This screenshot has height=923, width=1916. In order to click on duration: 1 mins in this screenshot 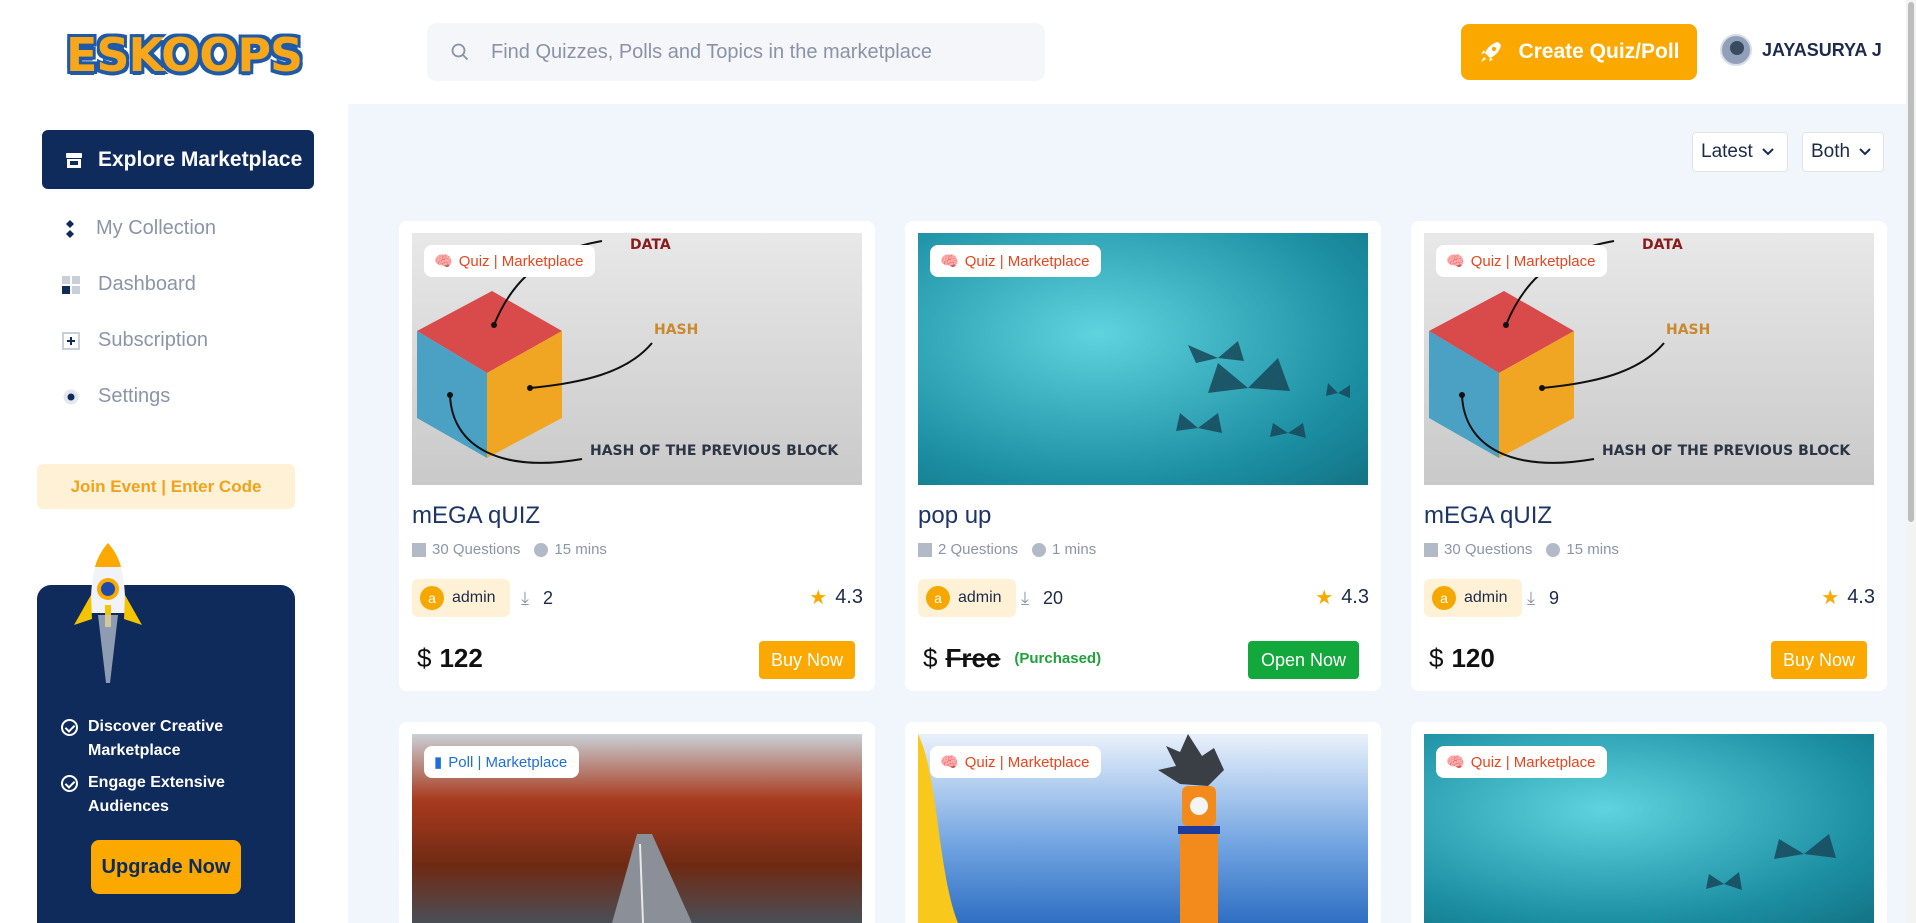, I will do `click(1074, 549)`.